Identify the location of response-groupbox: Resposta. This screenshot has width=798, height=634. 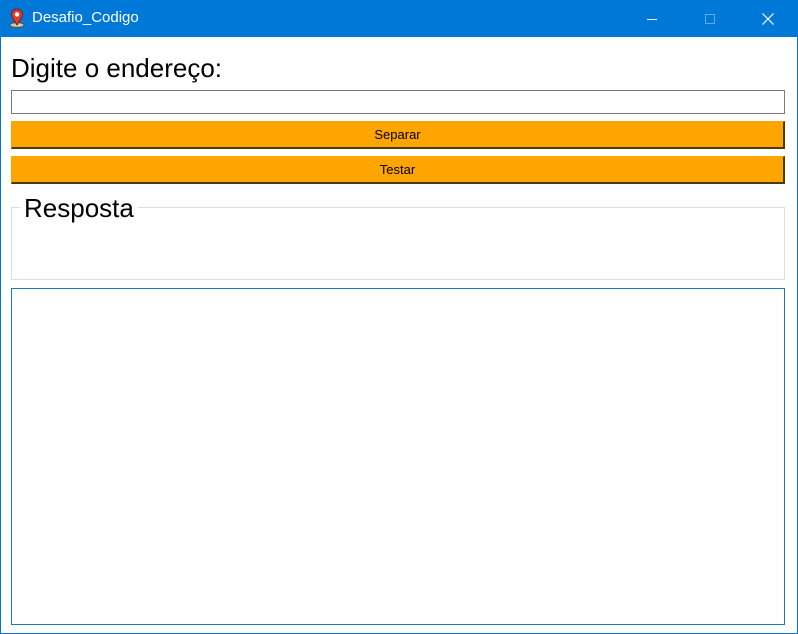
(398, 236).